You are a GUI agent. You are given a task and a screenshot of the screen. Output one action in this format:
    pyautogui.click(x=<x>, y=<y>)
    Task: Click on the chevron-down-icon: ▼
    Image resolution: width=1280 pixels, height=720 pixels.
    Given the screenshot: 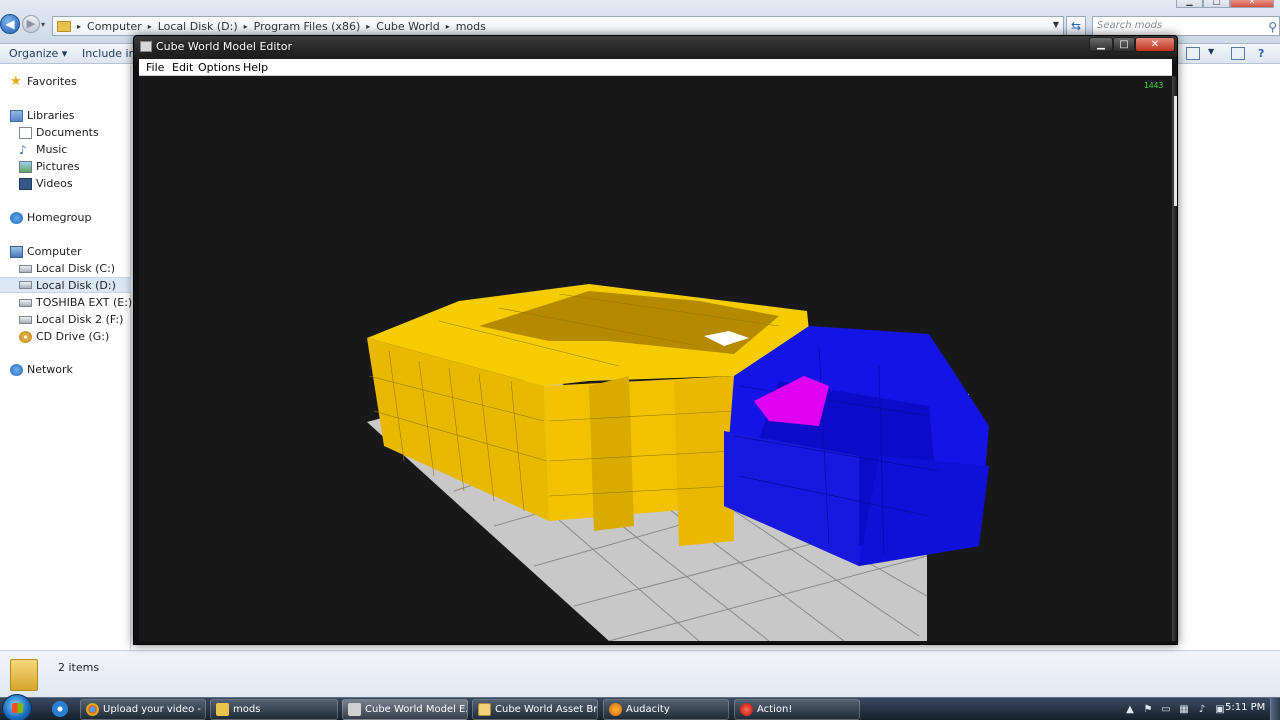 What is the action you would take?
    pyautogui.click(x=1211, y=51)
    